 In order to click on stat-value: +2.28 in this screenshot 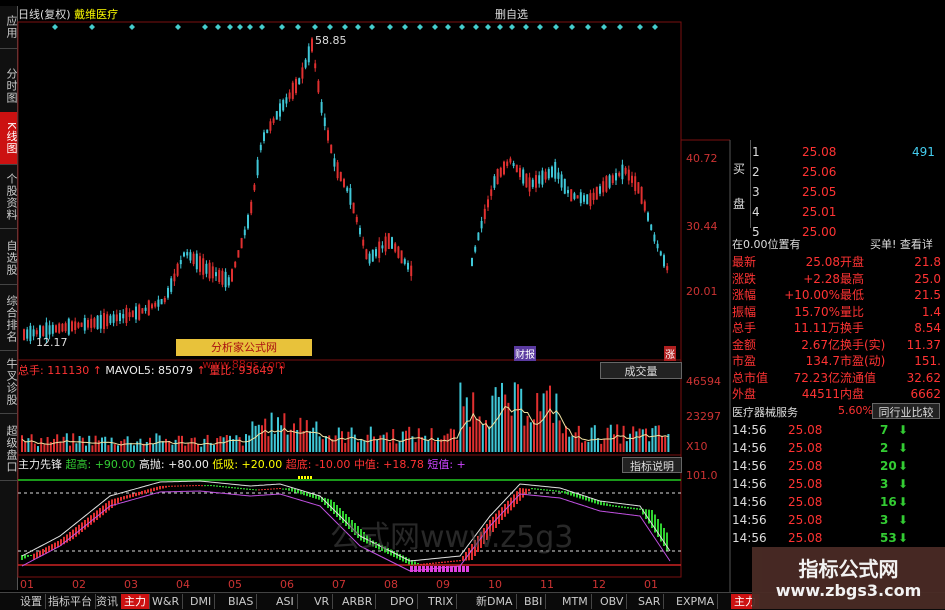, I will do `click(821, 278)`.